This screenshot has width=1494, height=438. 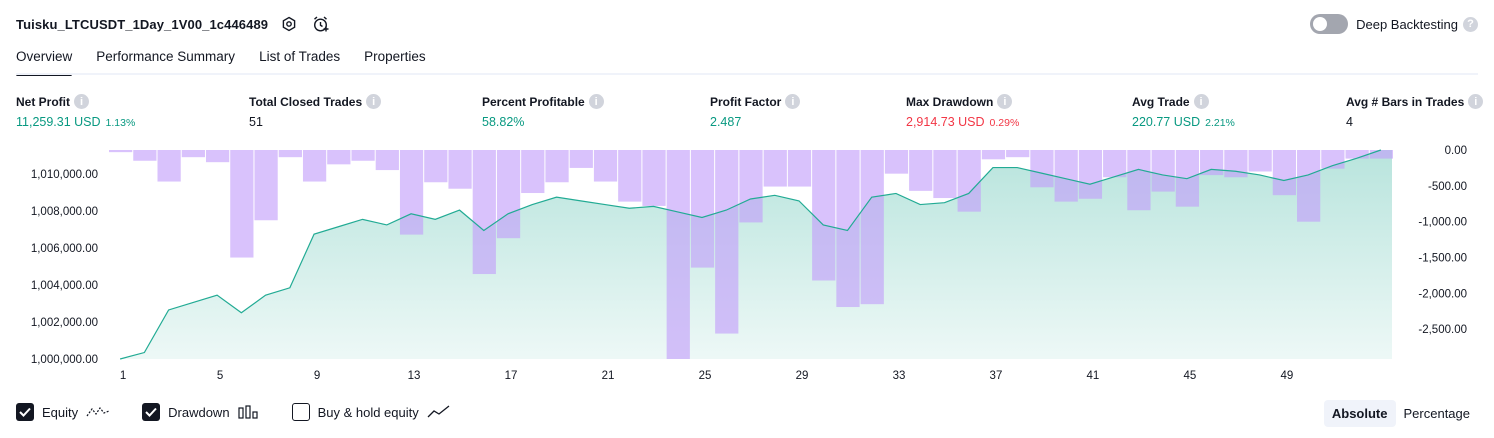 What do you see at coordinates (1442, 330) in the screenshot?
I see `right-axis-tick: -2,500.00` at bounding box center [1442, 330].